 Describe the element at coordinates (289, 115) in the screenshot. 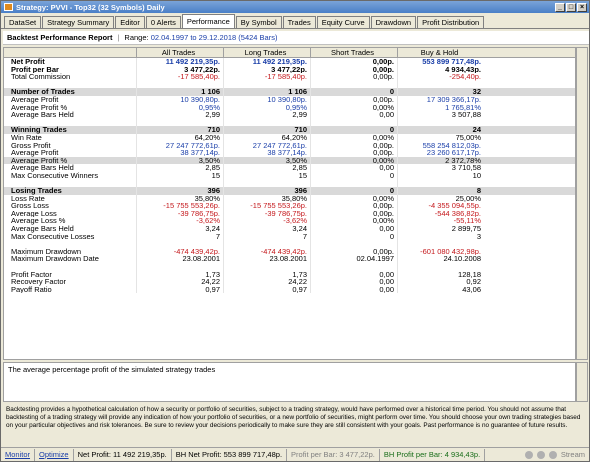

I see `table-row: Average Bars Held 2,99 2,99 0,00 3 507,88` at that location.